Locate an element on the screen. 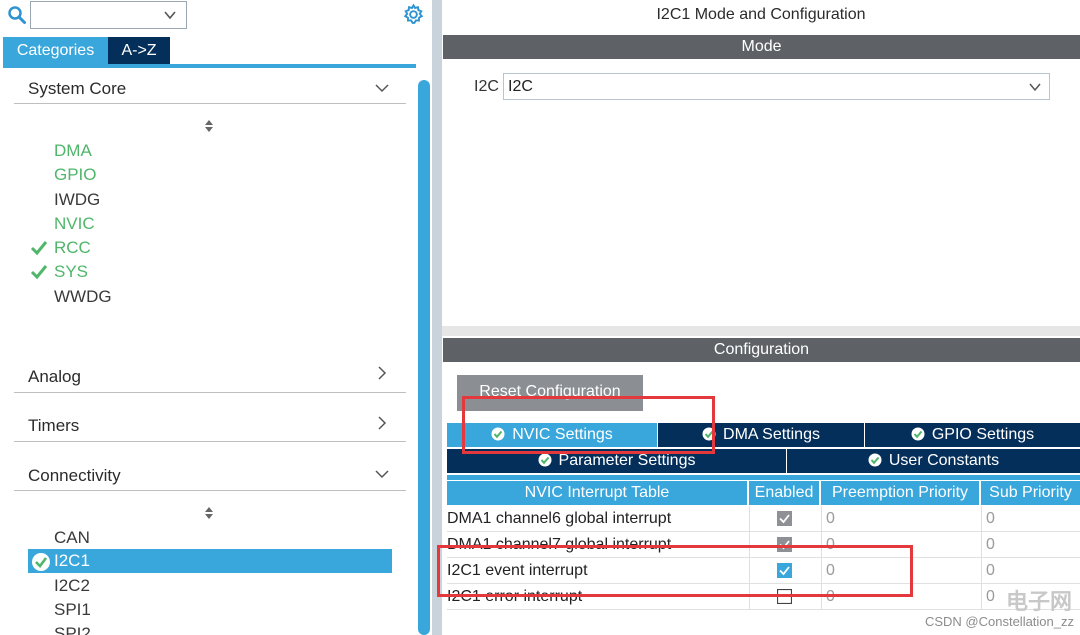  sidebar-item-sys: SYS is located at coordinates (71, 272).